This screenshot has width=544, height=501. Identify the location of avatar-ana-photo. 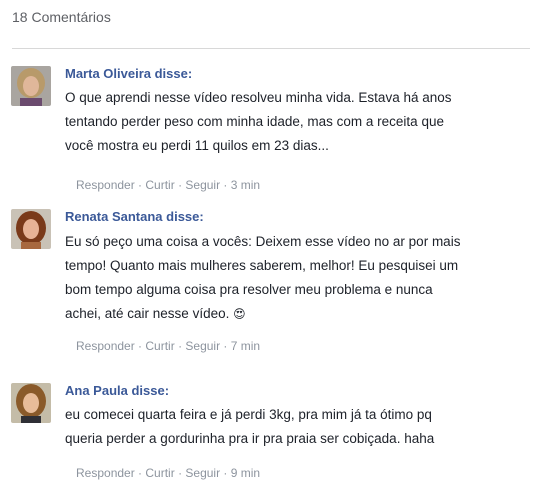
(31, 403).